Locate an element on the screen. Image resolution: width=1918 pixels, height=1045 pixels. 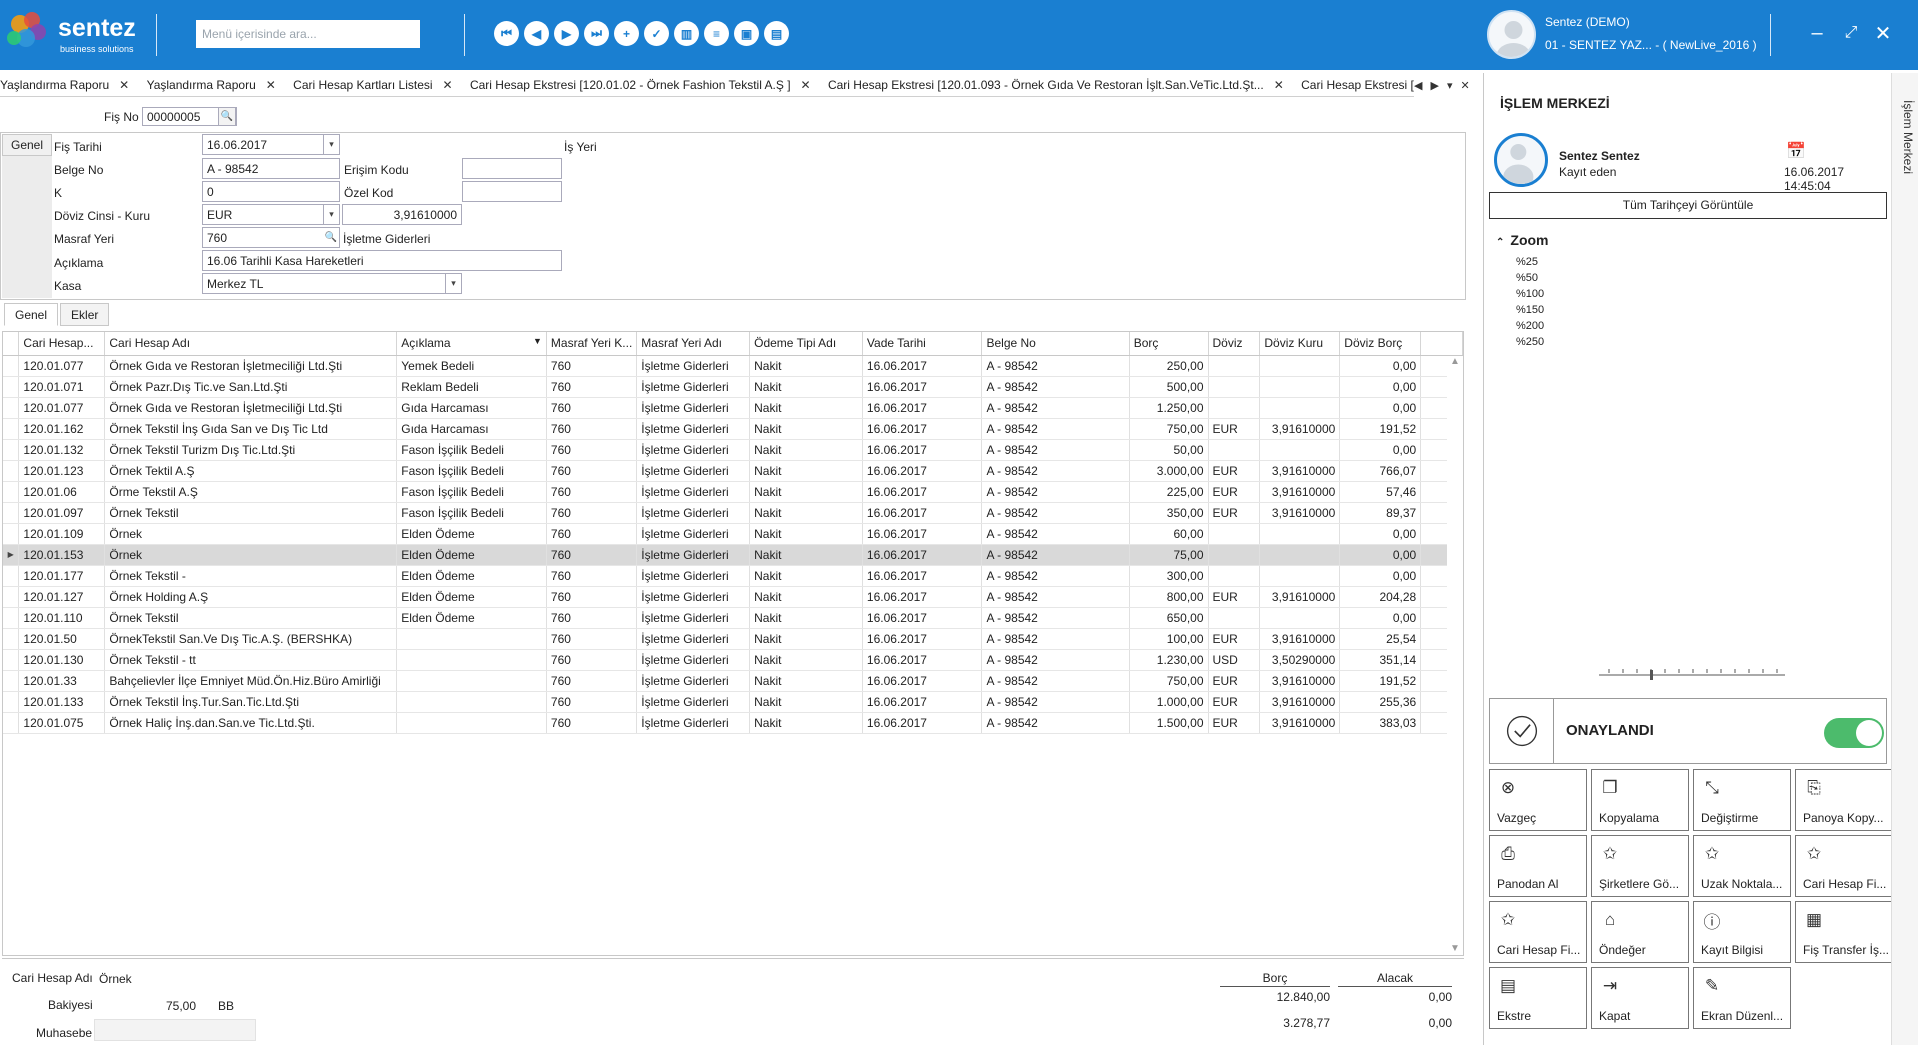
table-cell: Örnek Tekstil is located at coordinates (251, 618).